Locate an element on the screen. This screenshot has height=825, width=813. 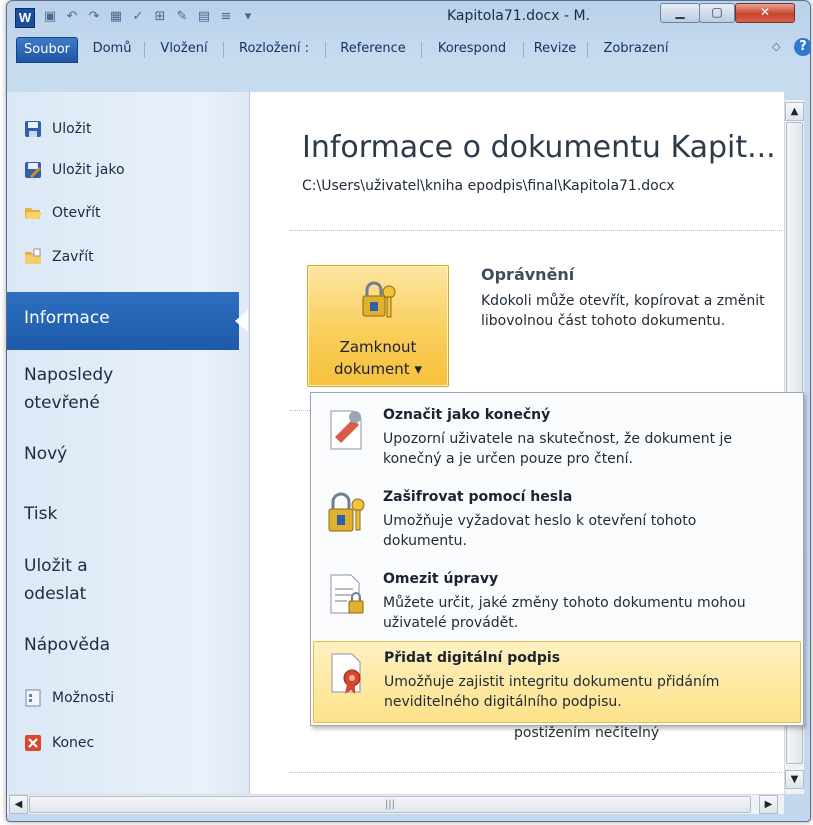
open-folder-icon is located at coordinates (33, 213).